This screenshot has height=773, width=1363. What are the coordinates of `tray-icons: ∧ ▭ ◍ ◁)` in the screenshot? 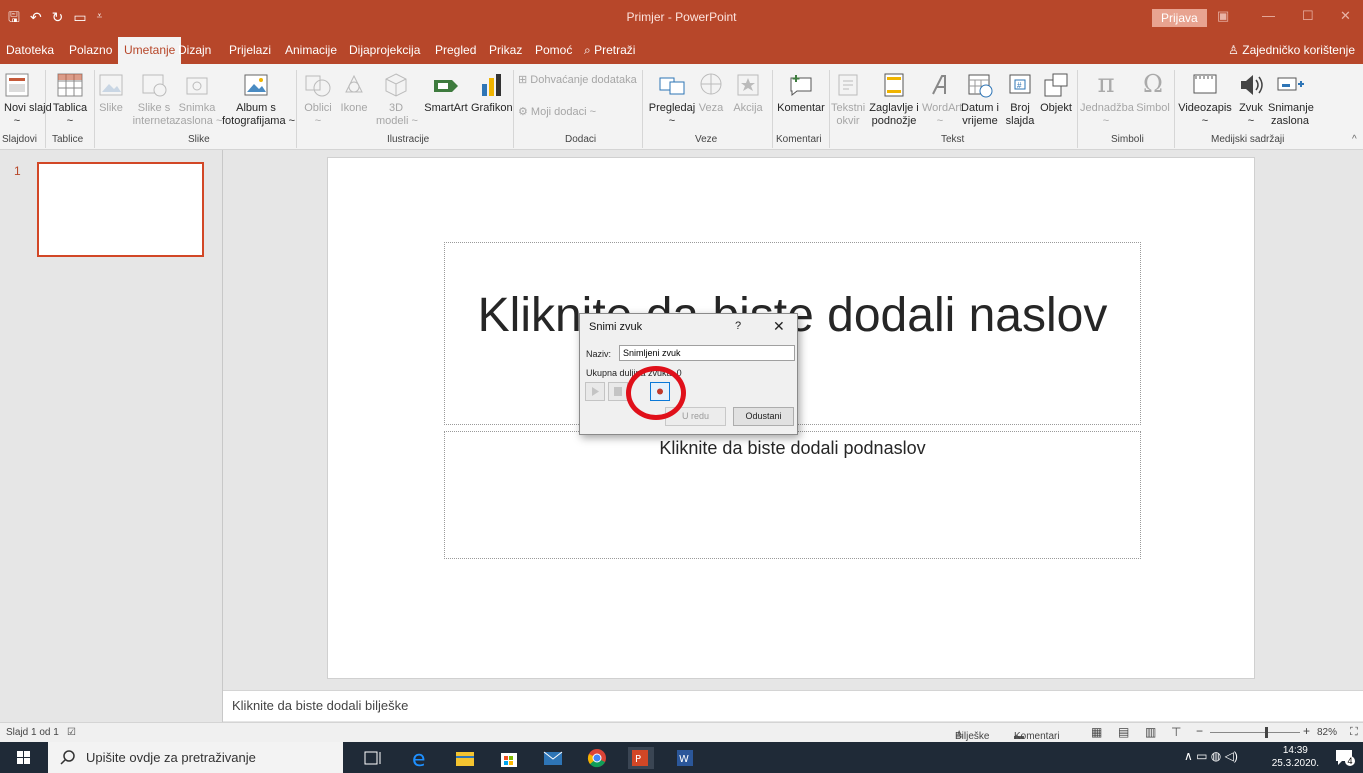 It's located at (1211, 756).